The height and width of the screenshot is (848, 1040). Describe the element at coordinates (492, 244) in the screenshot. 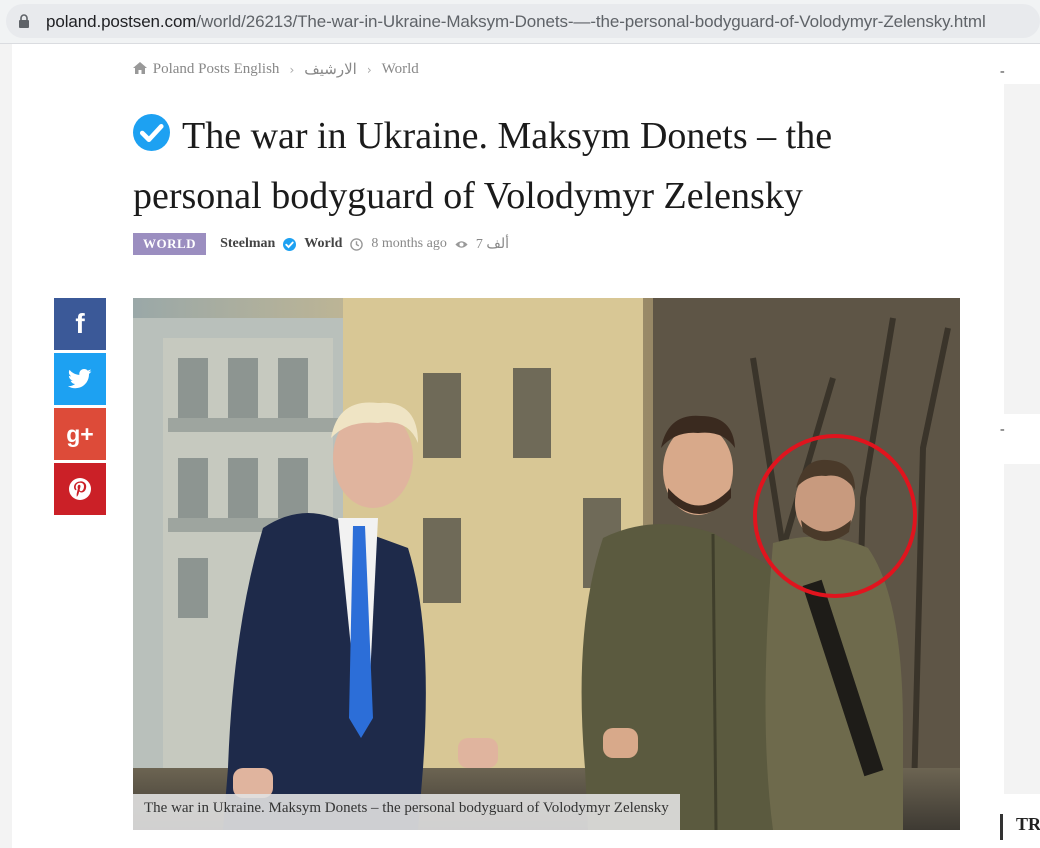

I see `view-count: 7 ألف` at that location.